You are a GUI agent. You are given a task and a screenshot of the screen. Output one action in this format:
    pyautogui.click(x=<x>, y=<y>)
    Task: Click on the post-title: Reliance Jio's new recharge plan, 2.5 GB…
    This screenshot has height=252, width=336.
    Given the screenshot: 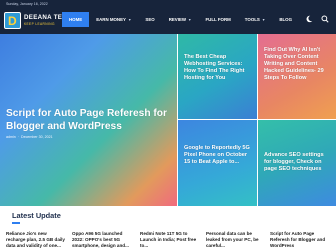 What is the action you would take?
    pyautogui.click(x=36, y=240)
    